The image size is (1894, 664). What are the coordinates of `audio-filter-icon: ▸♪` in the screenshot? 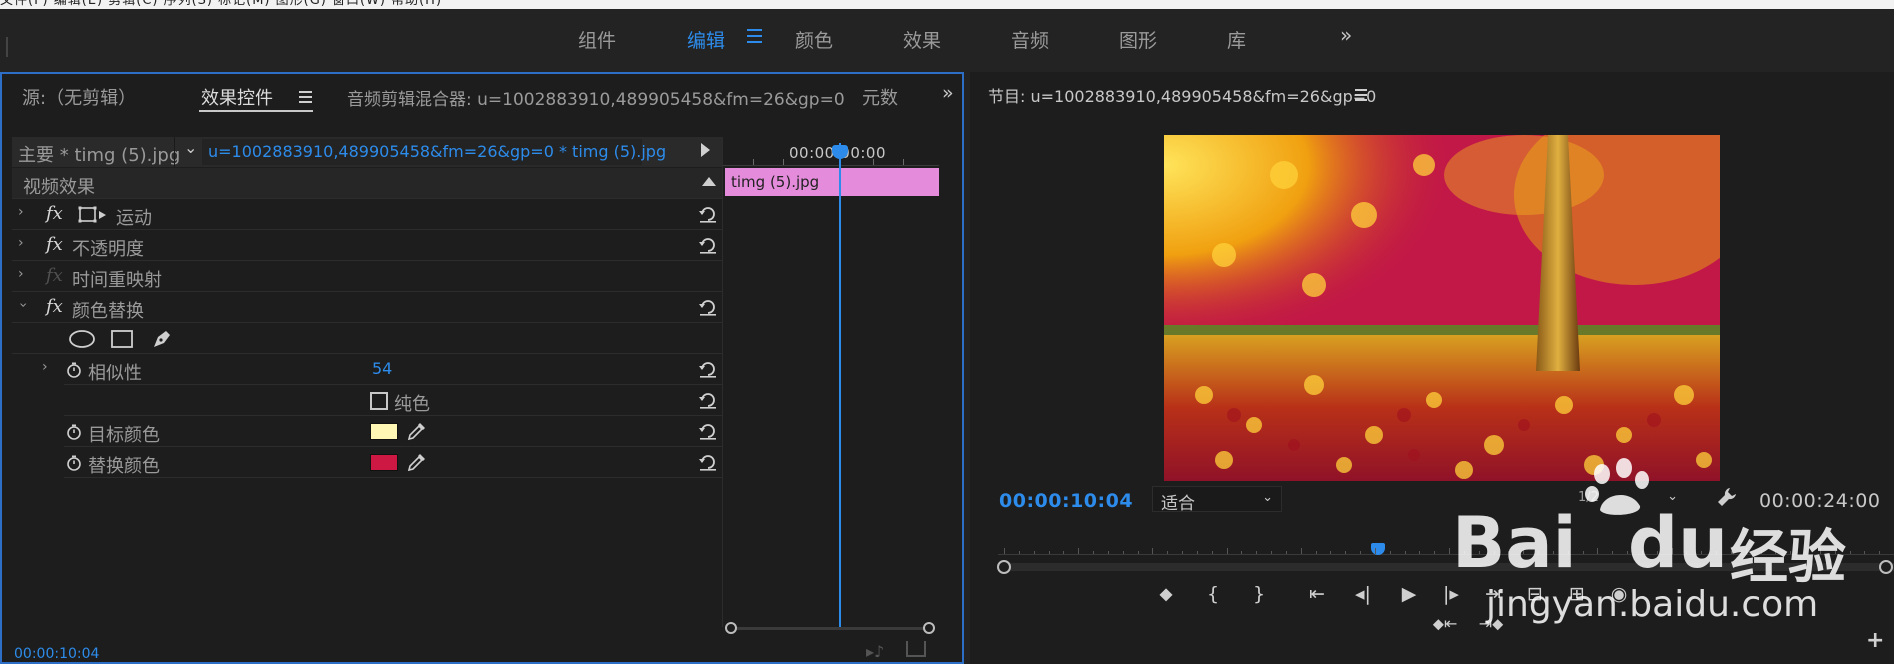 It's located at (875, 651).